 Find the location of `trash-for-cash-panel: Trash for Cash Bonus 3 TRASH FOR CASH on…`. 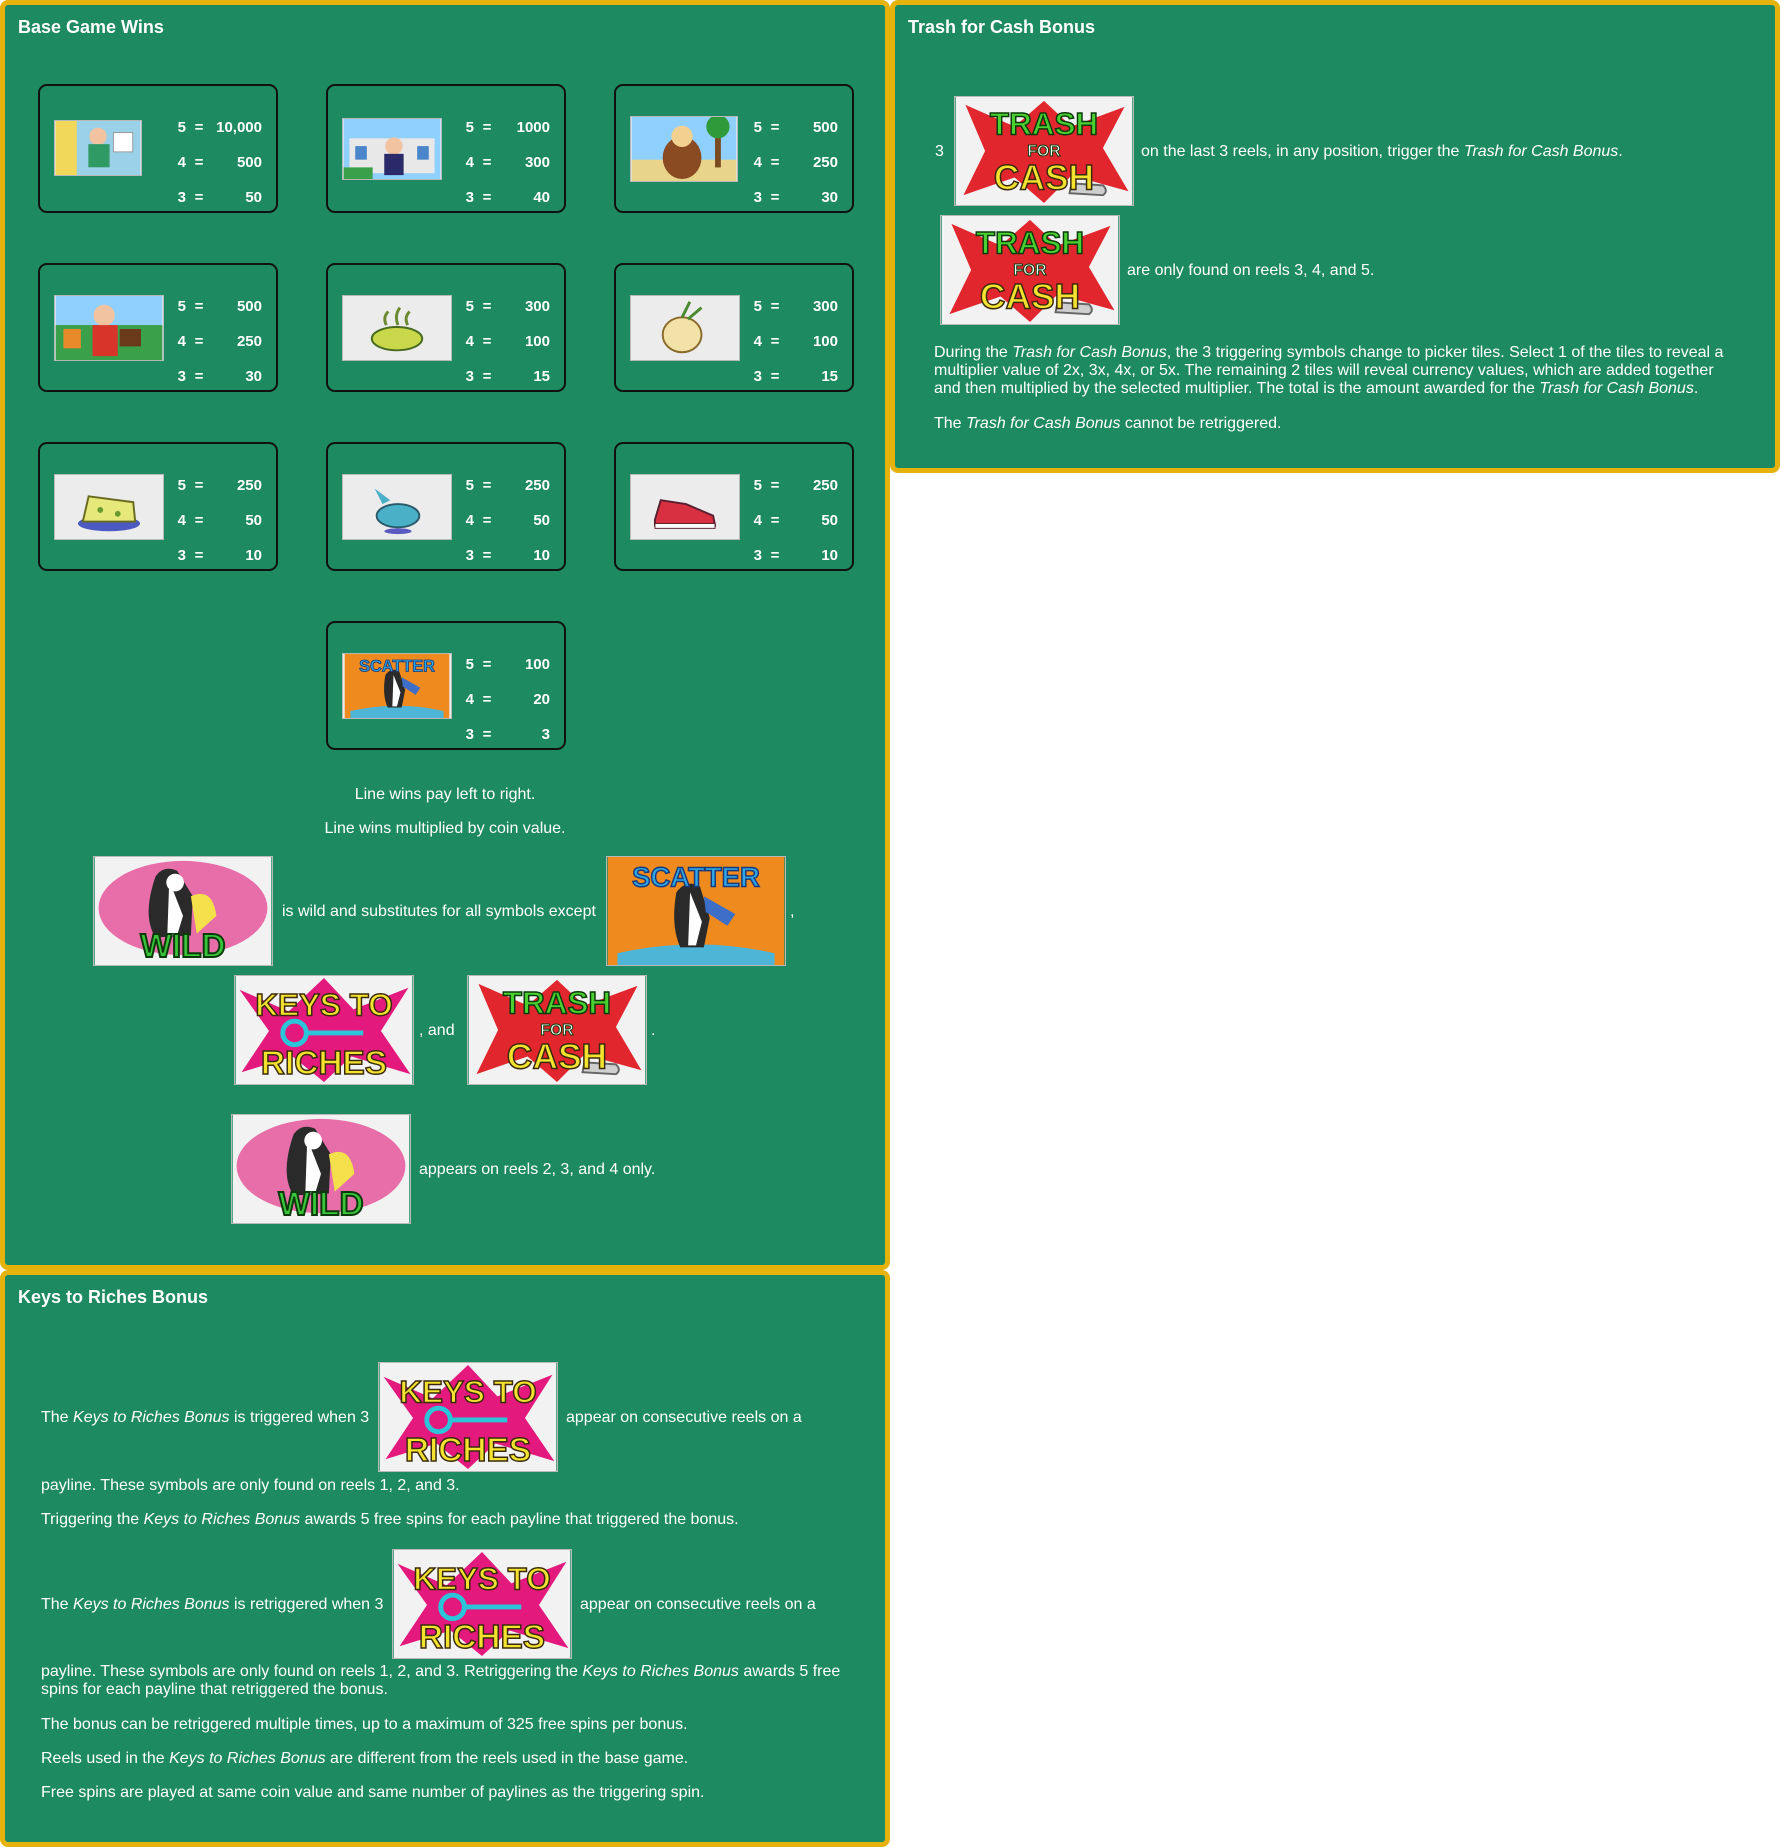

trash-for-cash-panel: Trash for Cash Bonus 3 TRASH FOR CASH on… is located at coordinates (1335, 236).